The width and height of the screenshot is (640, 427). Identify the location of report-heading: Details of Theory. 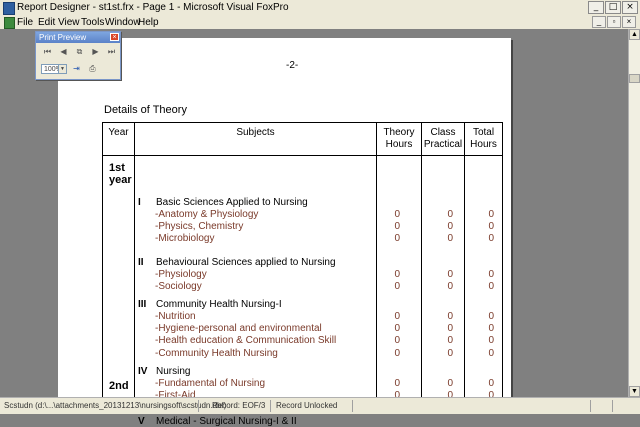
(145, 110).